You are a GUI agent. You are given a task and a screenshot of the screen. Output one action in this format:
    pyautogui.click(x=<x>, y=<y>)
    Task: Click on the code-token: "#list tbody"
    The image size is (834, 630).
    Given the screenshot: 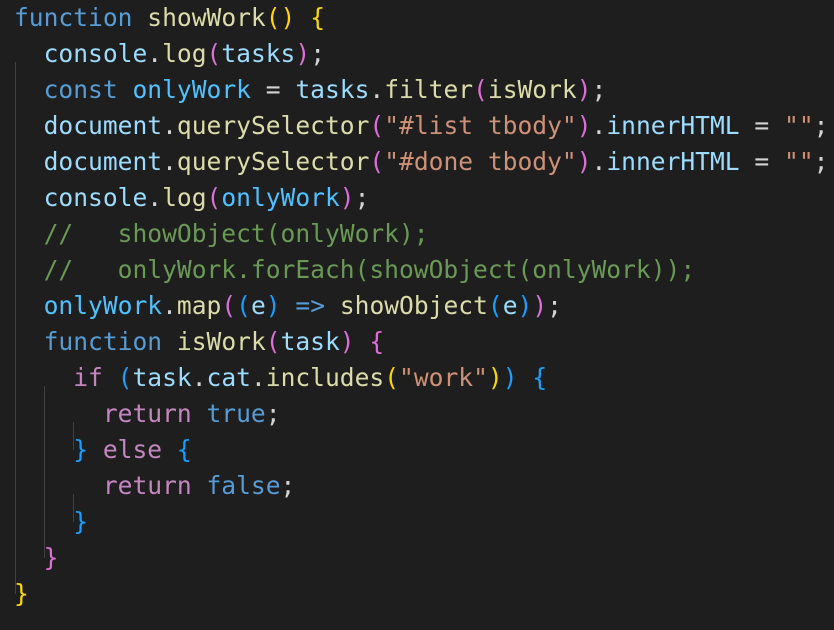 What is the action you would take?
    pyautogui.click(x=480, y=125)
    